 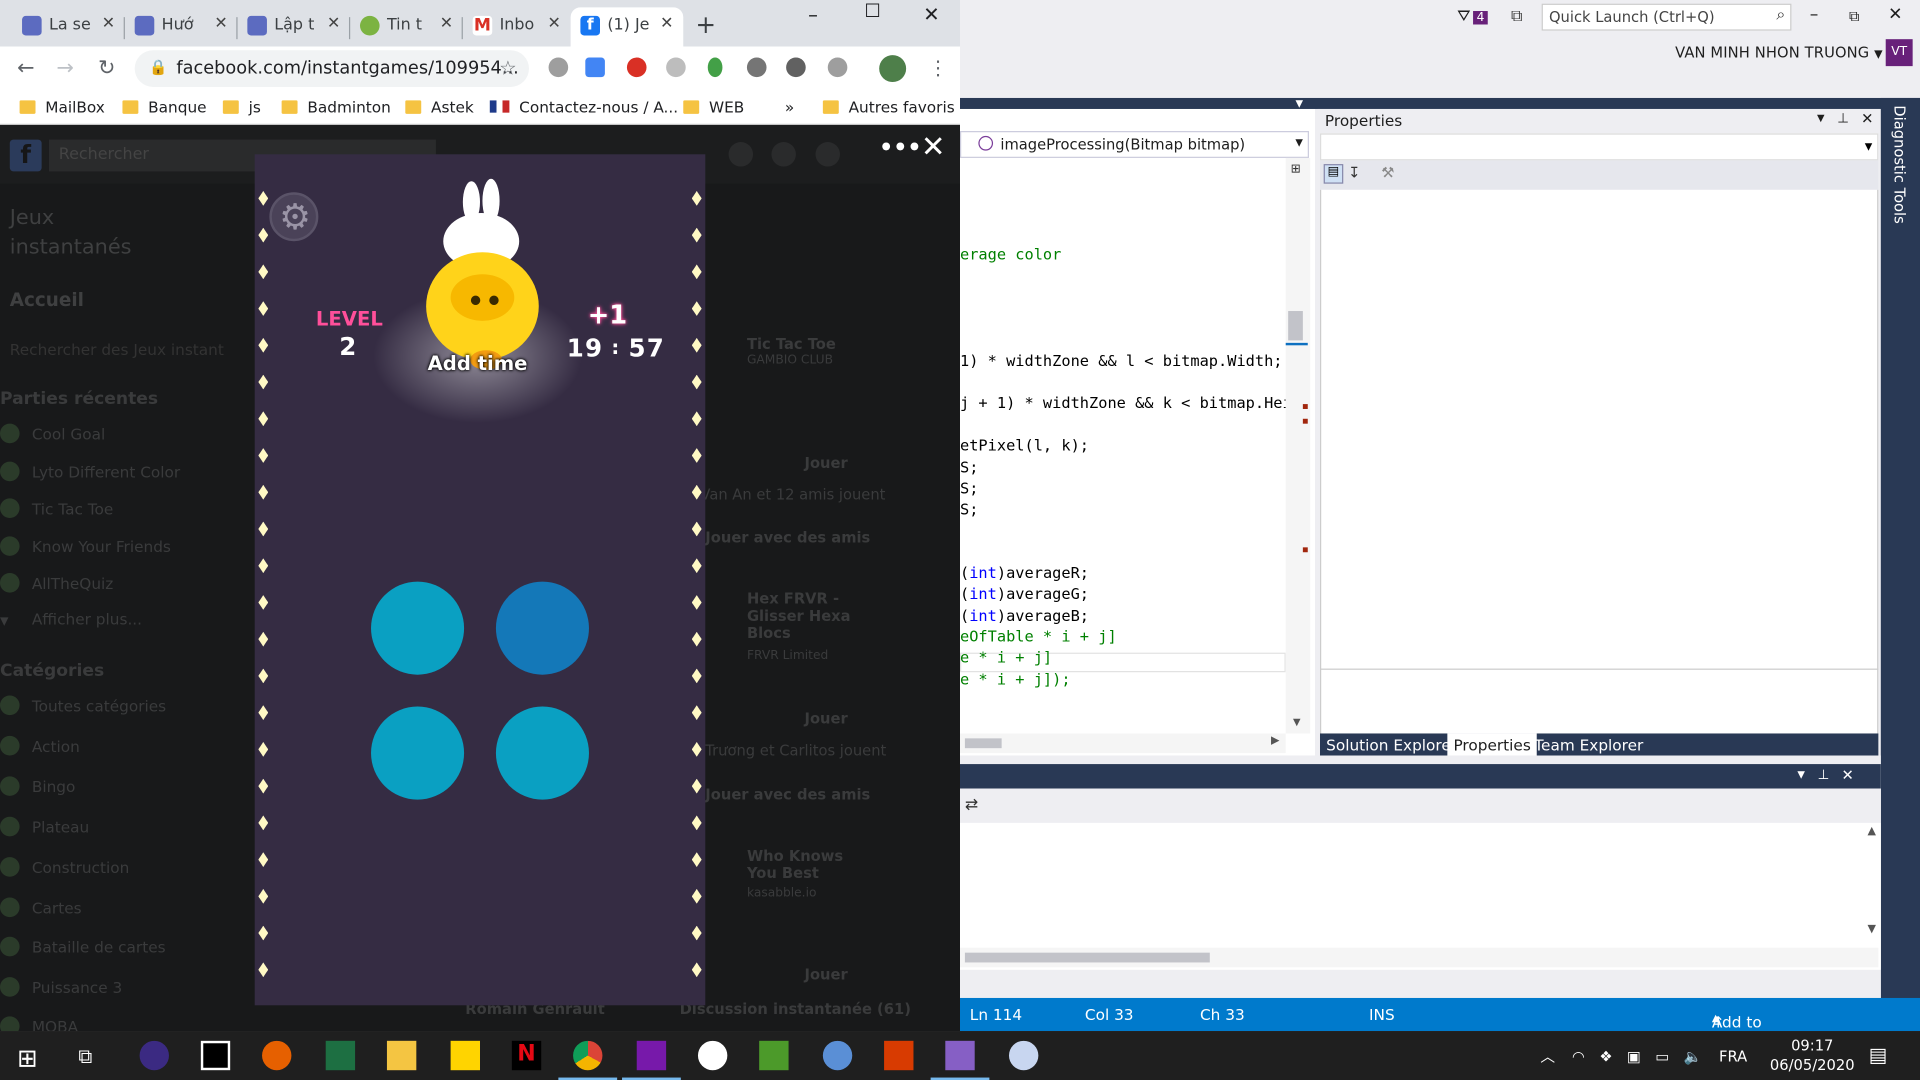 I want to click on chrome-maximize-button: ☐, so click(x=872, y=11).